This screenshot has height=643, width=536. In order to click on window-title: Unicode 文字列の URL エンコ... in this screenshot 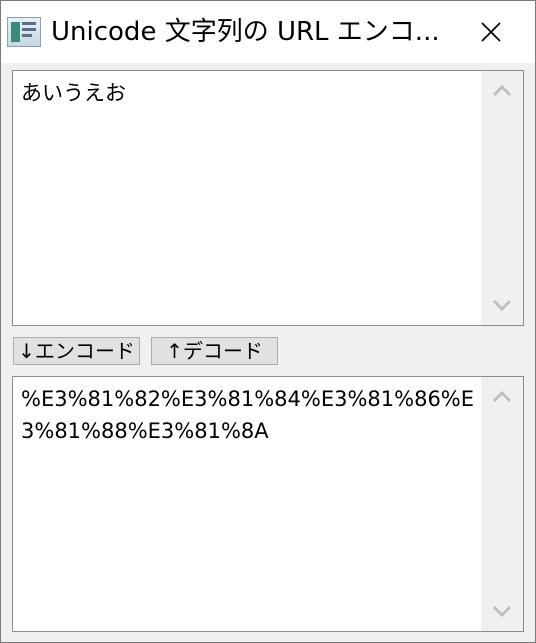, I will do `click(245, 32)`.